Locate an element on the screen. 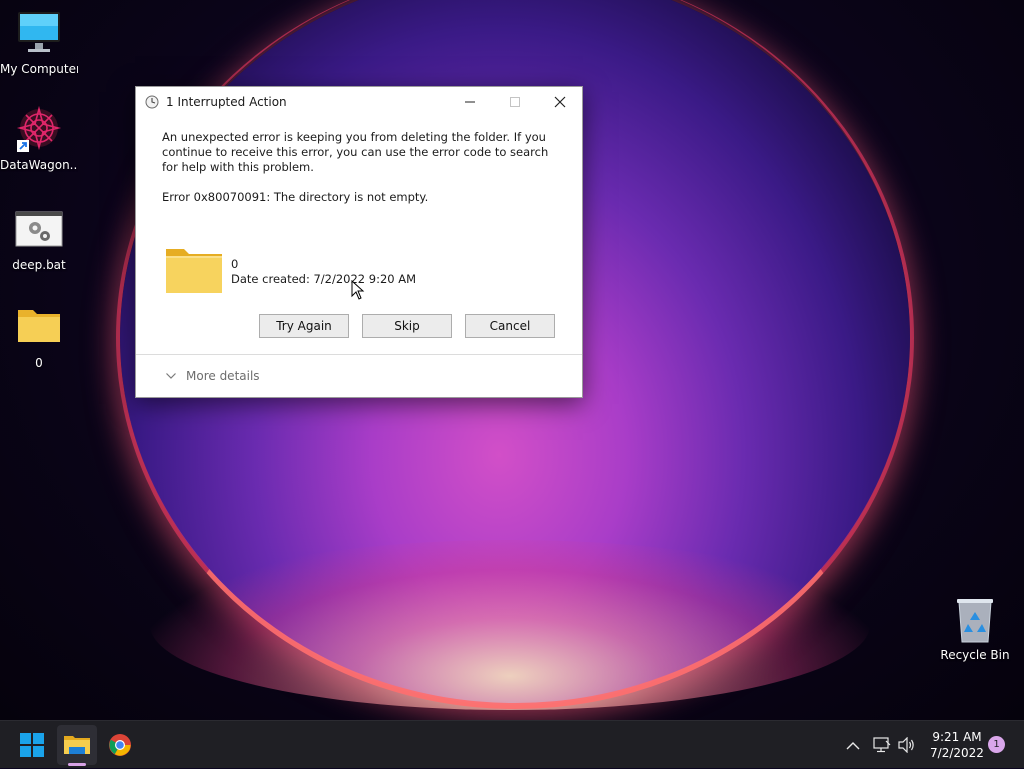  desktop-icon-recycle-bin: Recycle Bin is located at coordinates (975, 629).